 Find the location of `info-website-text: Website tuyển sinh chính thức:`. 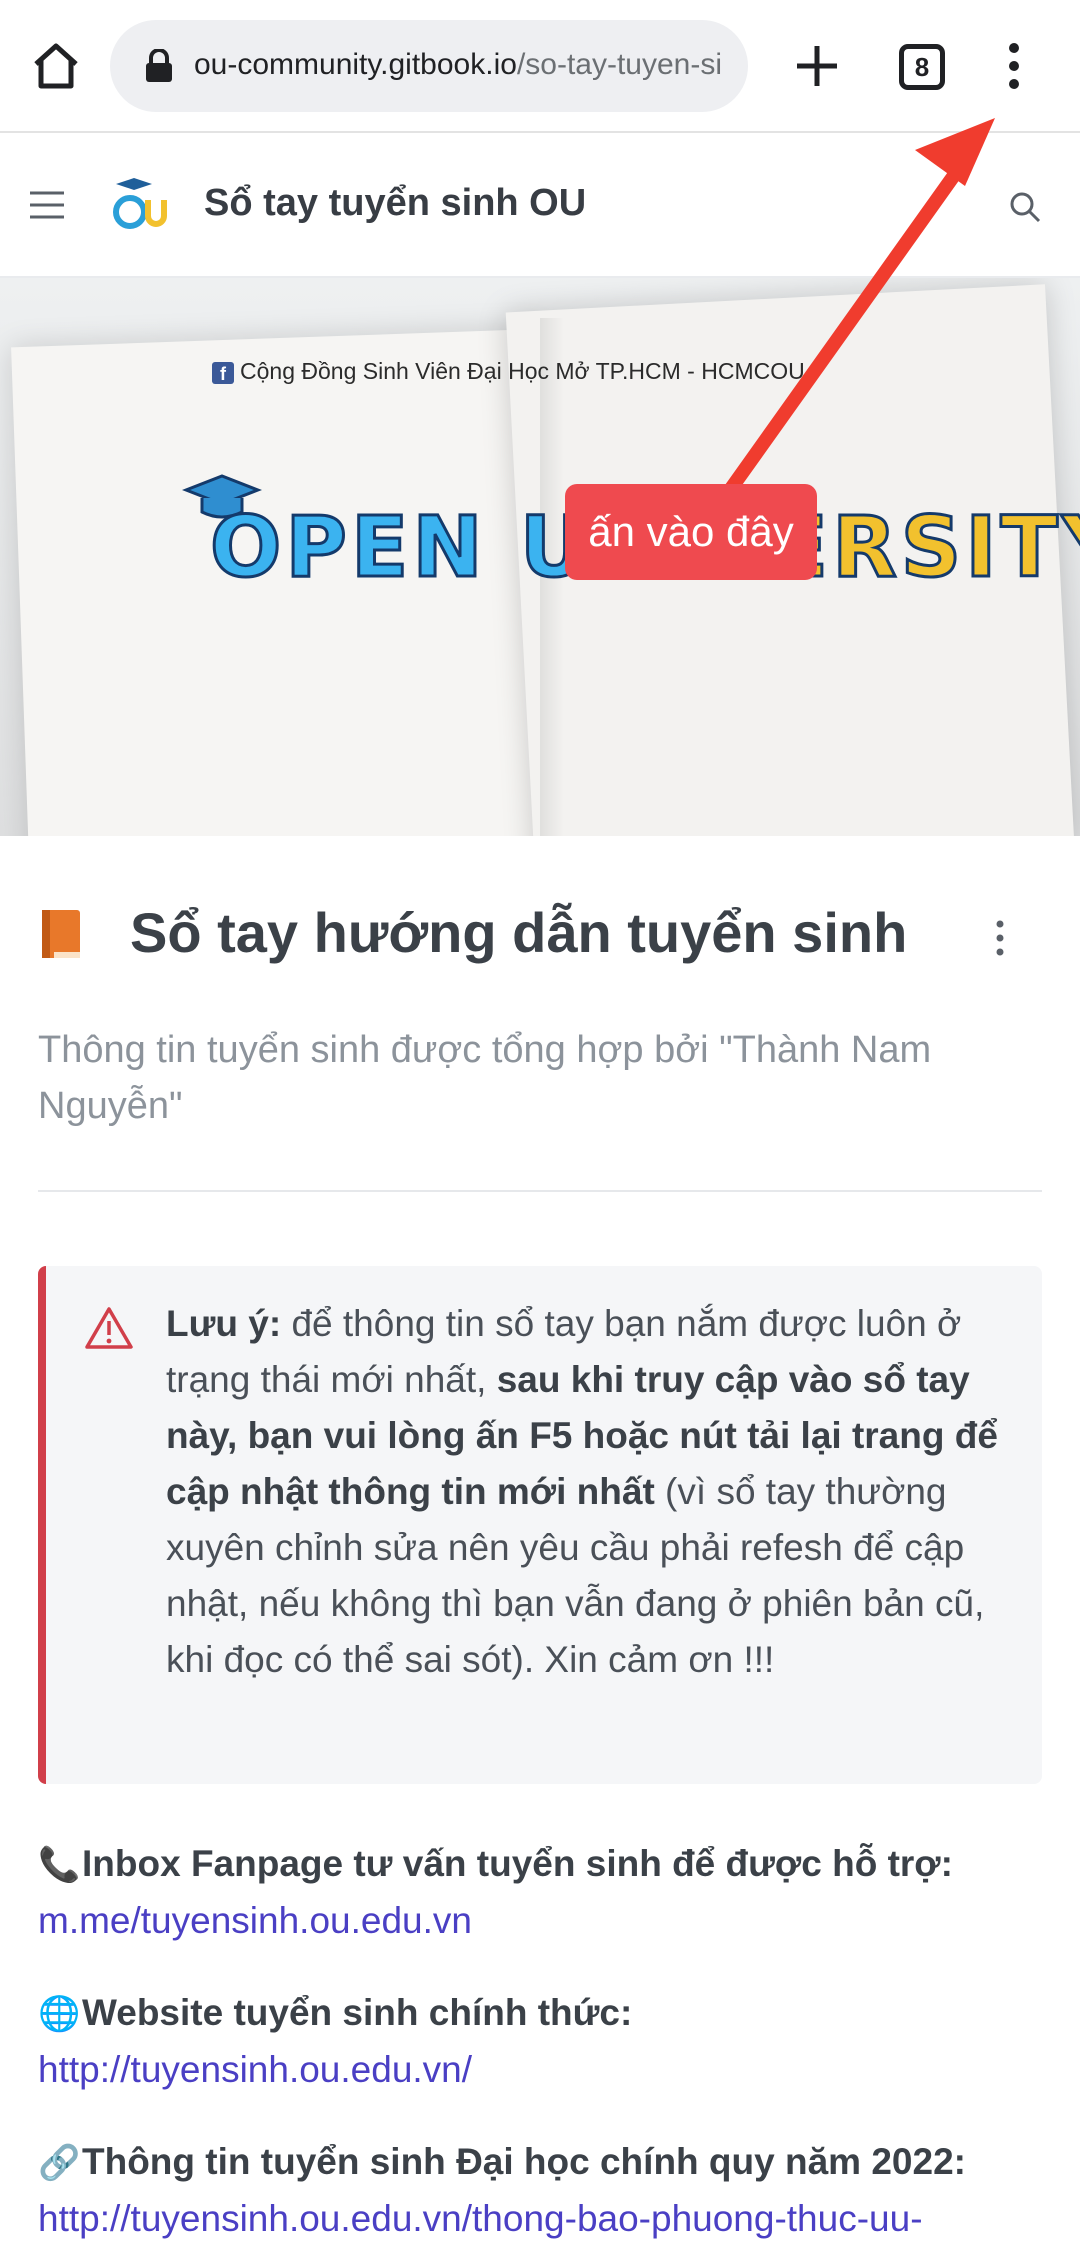

info-website-text: Website tuyển sinh chính thức: is located at coordinates (357, 2012).